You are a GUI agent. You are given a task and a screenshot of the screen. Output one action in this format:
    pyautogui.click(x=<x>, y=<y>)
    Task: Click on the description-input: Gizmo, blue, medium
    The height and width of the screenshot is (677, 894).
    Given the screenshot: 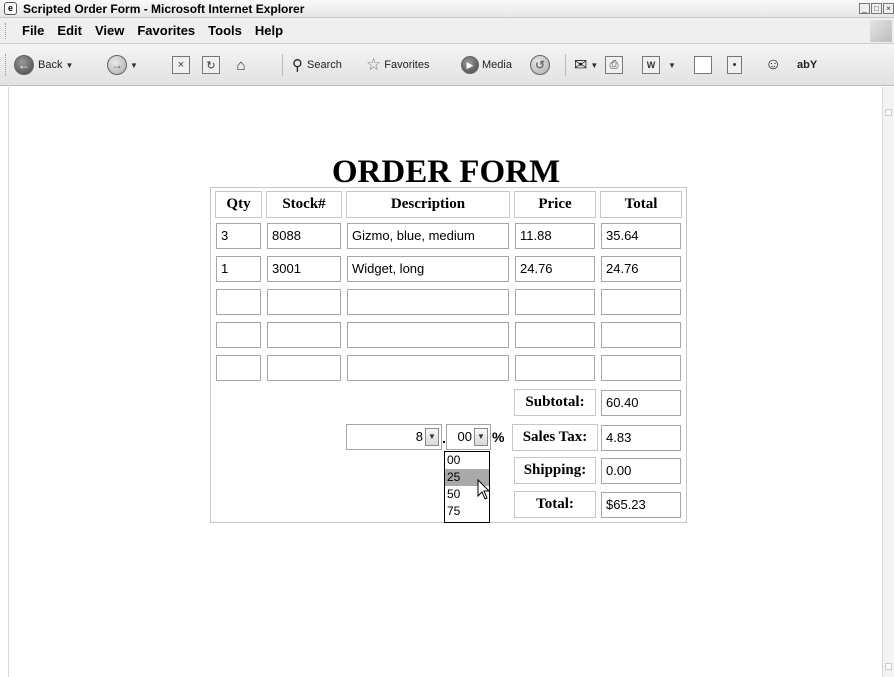 What is the action you would take?
    pyautogui.click(x=428, y=236)
    